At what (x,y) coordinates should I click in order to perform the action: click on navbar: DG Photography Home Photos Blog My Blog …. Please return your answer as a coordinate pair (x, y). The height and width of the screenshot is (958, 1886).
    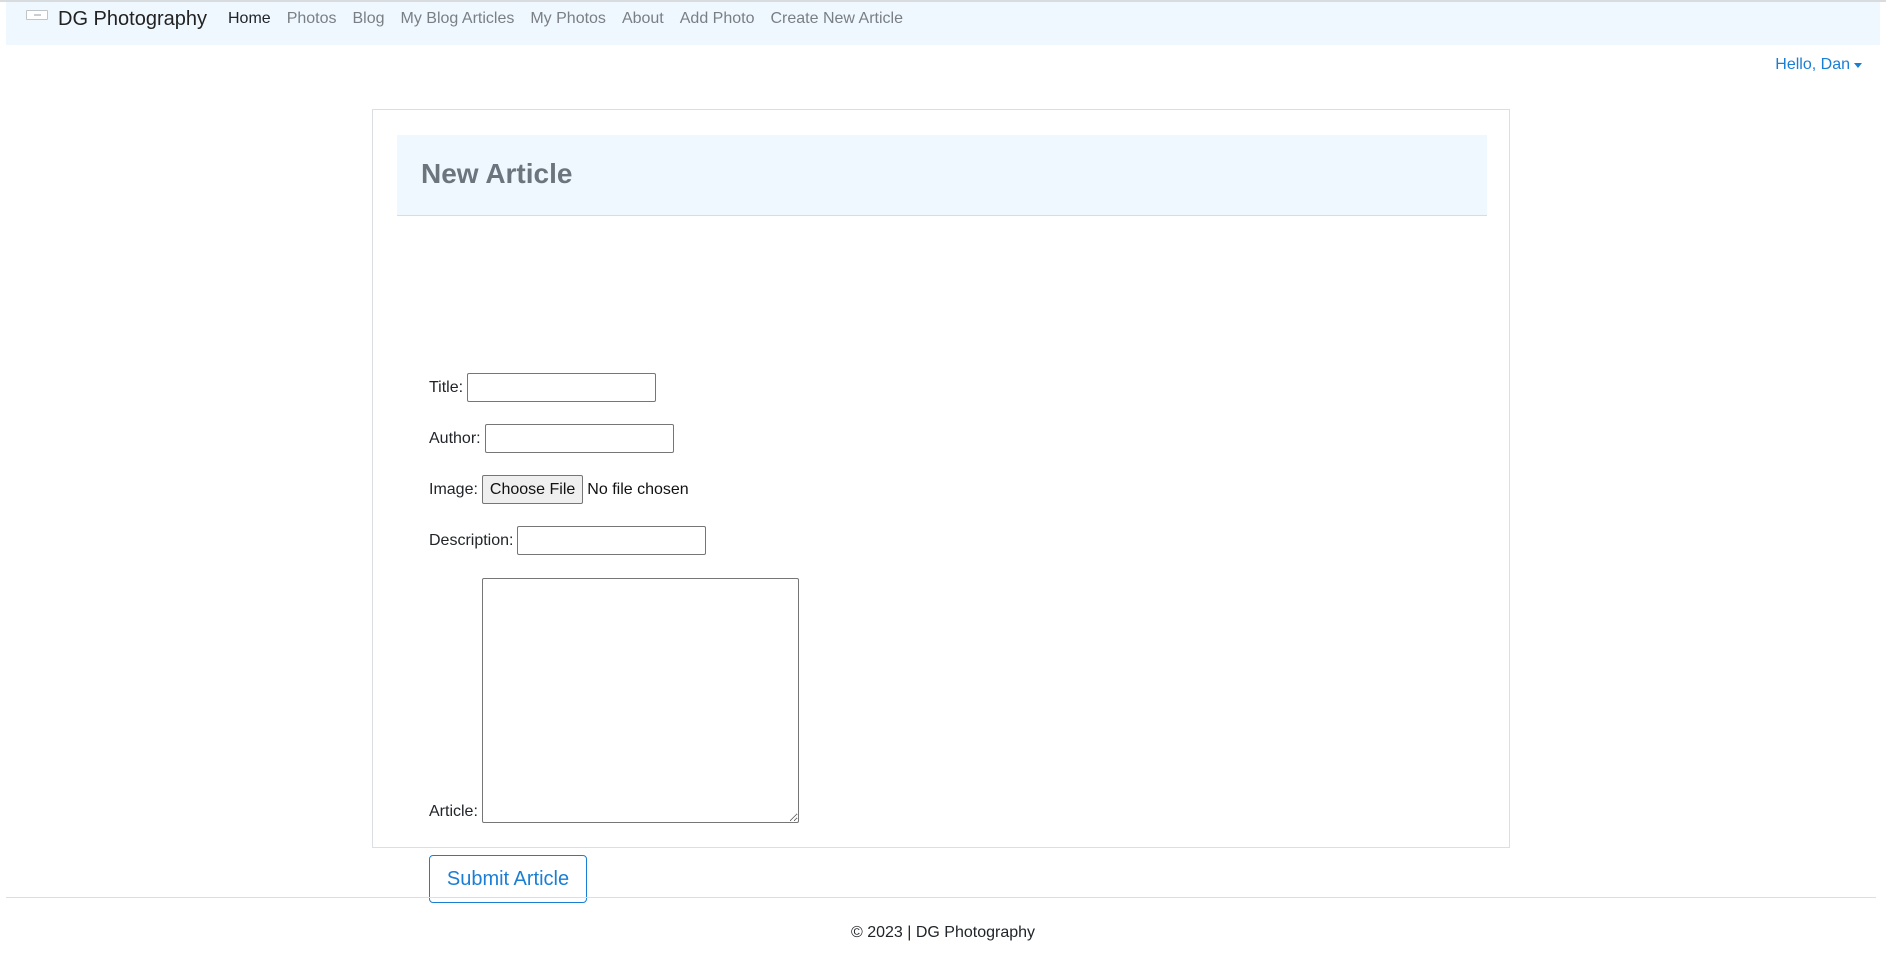
    Looking at the image, I should click on (943, 23).